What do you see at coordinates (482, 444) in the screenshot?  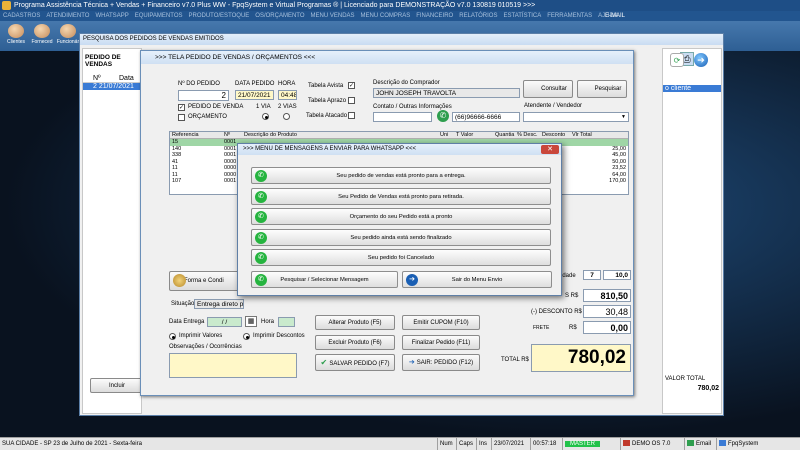 I see `status-ins: Ins` at bounding box center [482, 444].